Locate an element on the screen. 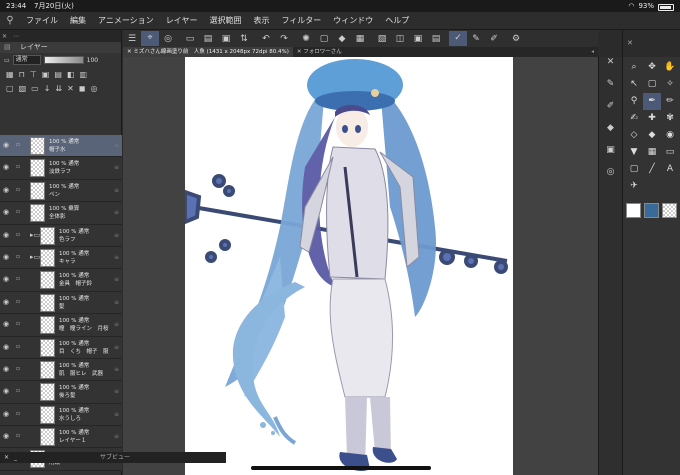  tab-more-icon: ◂ is located at coordinates (594, 52).